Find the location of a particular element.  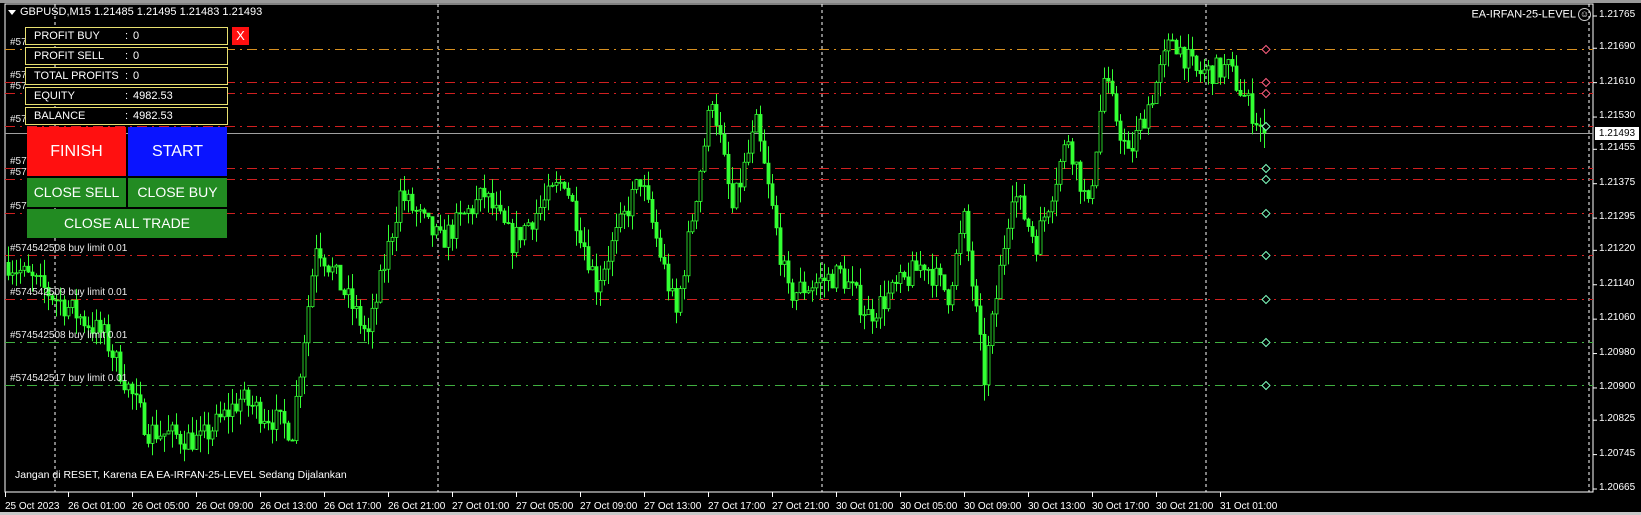

row-label: EQUITY is located at coordinates (54, 96).